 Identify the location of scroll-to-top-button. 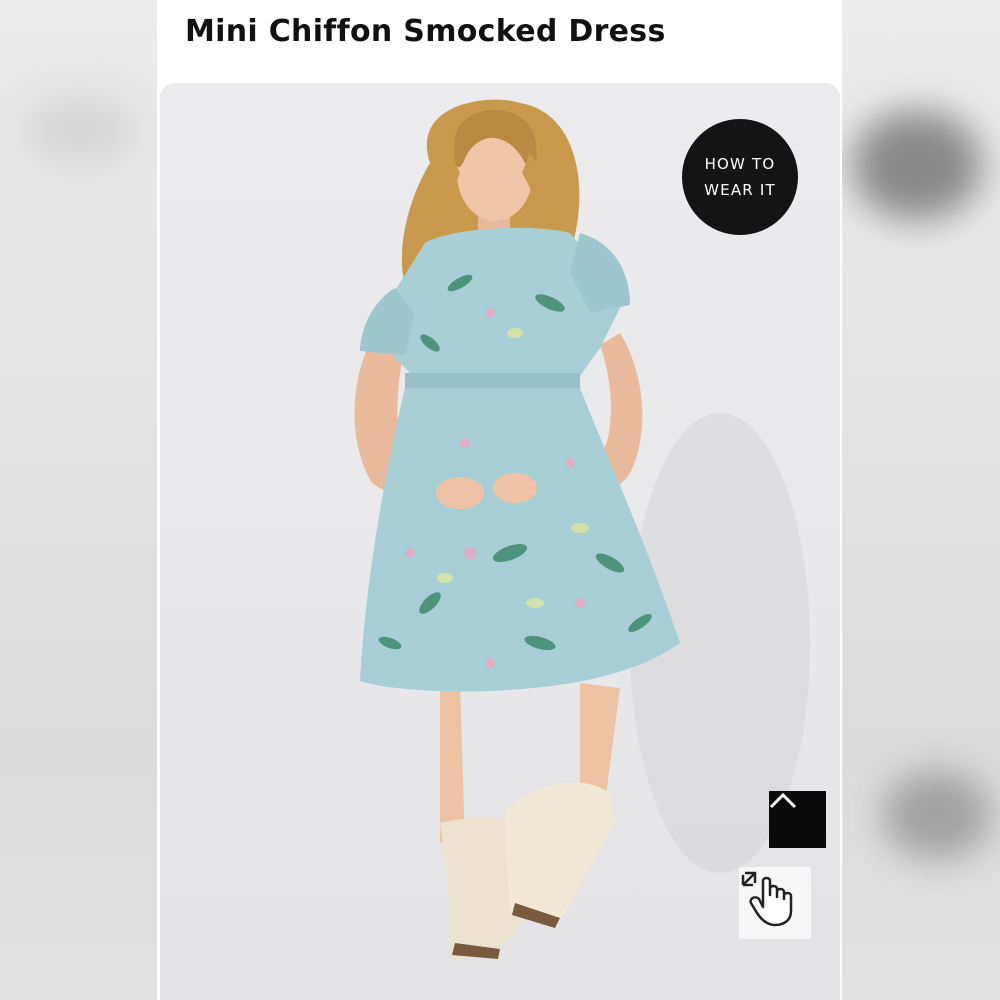
(797, 819).